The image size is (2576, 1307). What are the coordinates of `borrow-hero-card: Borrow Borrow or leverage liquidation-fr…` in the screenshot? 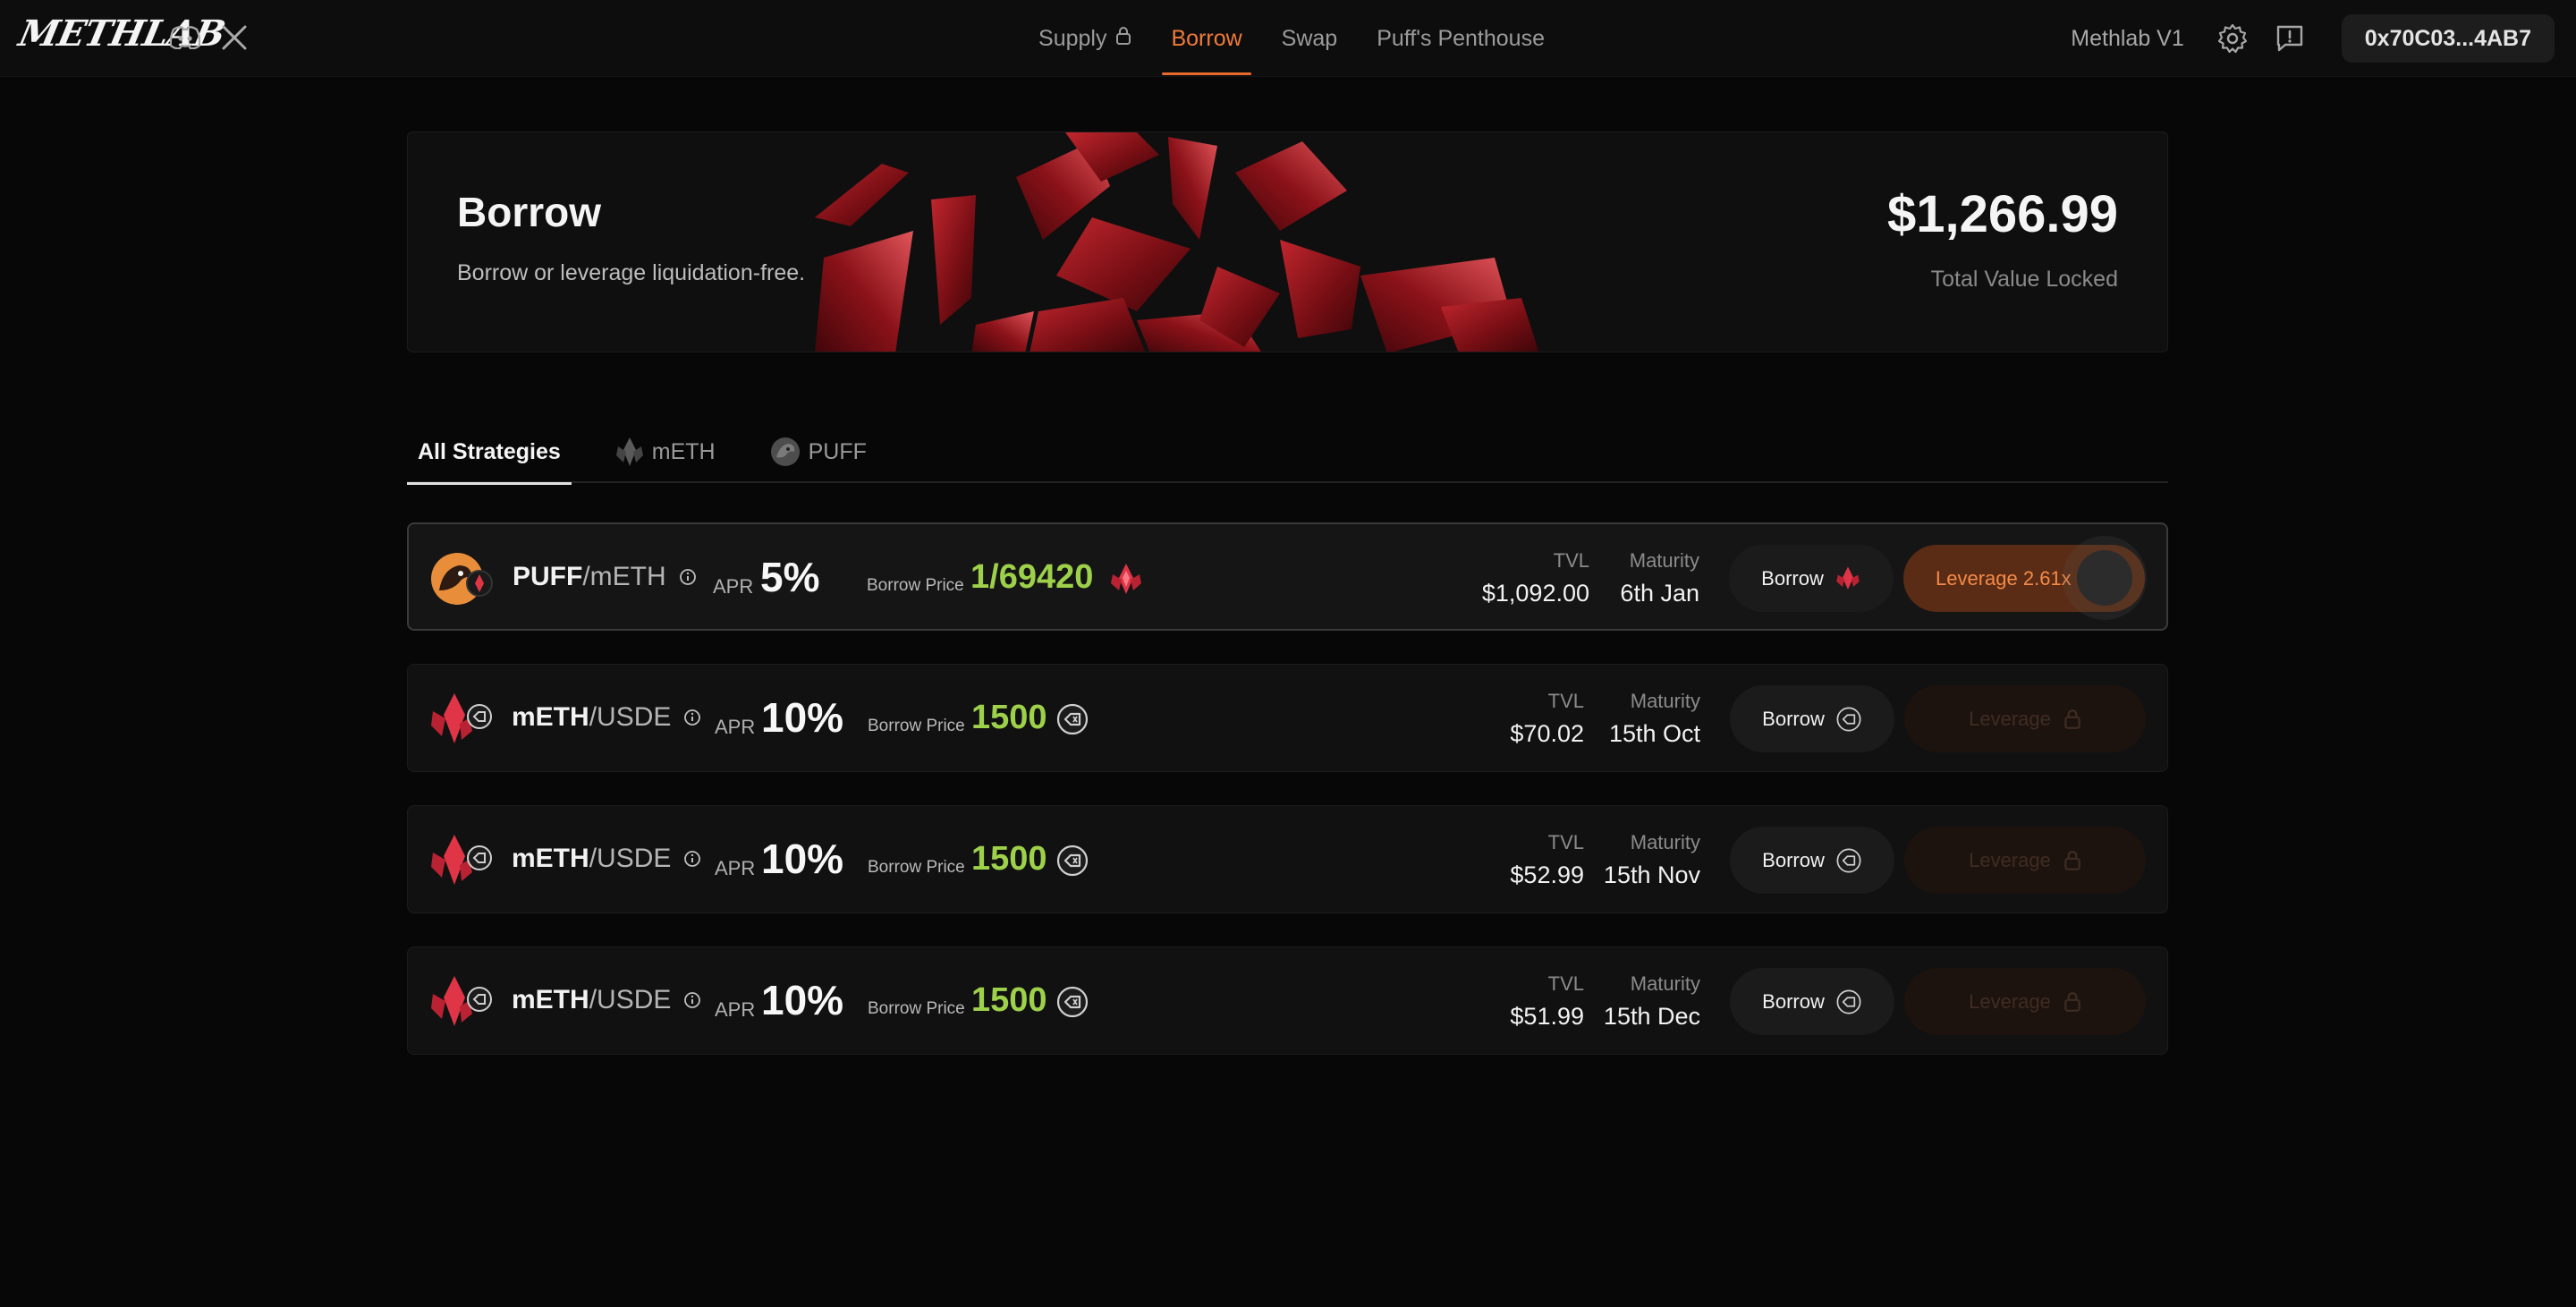 It's located at (1287, 242).